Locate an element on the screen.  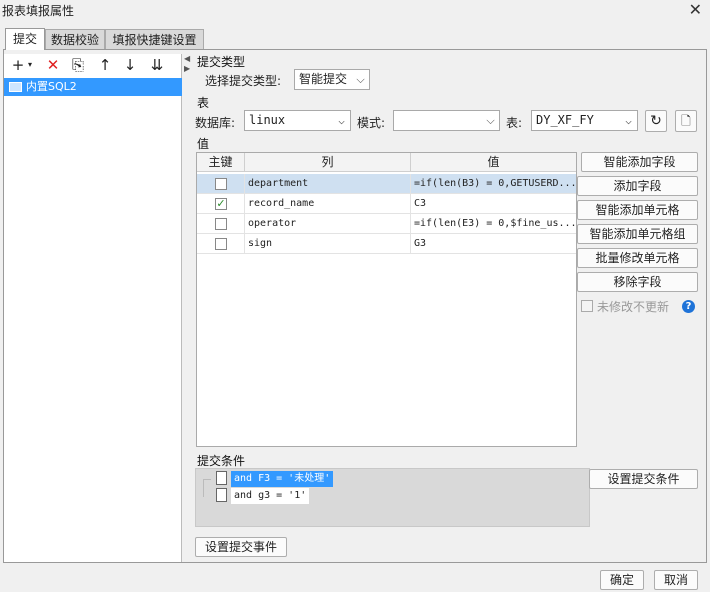
database-label: 数据库: is located at coordinates (215, 123).